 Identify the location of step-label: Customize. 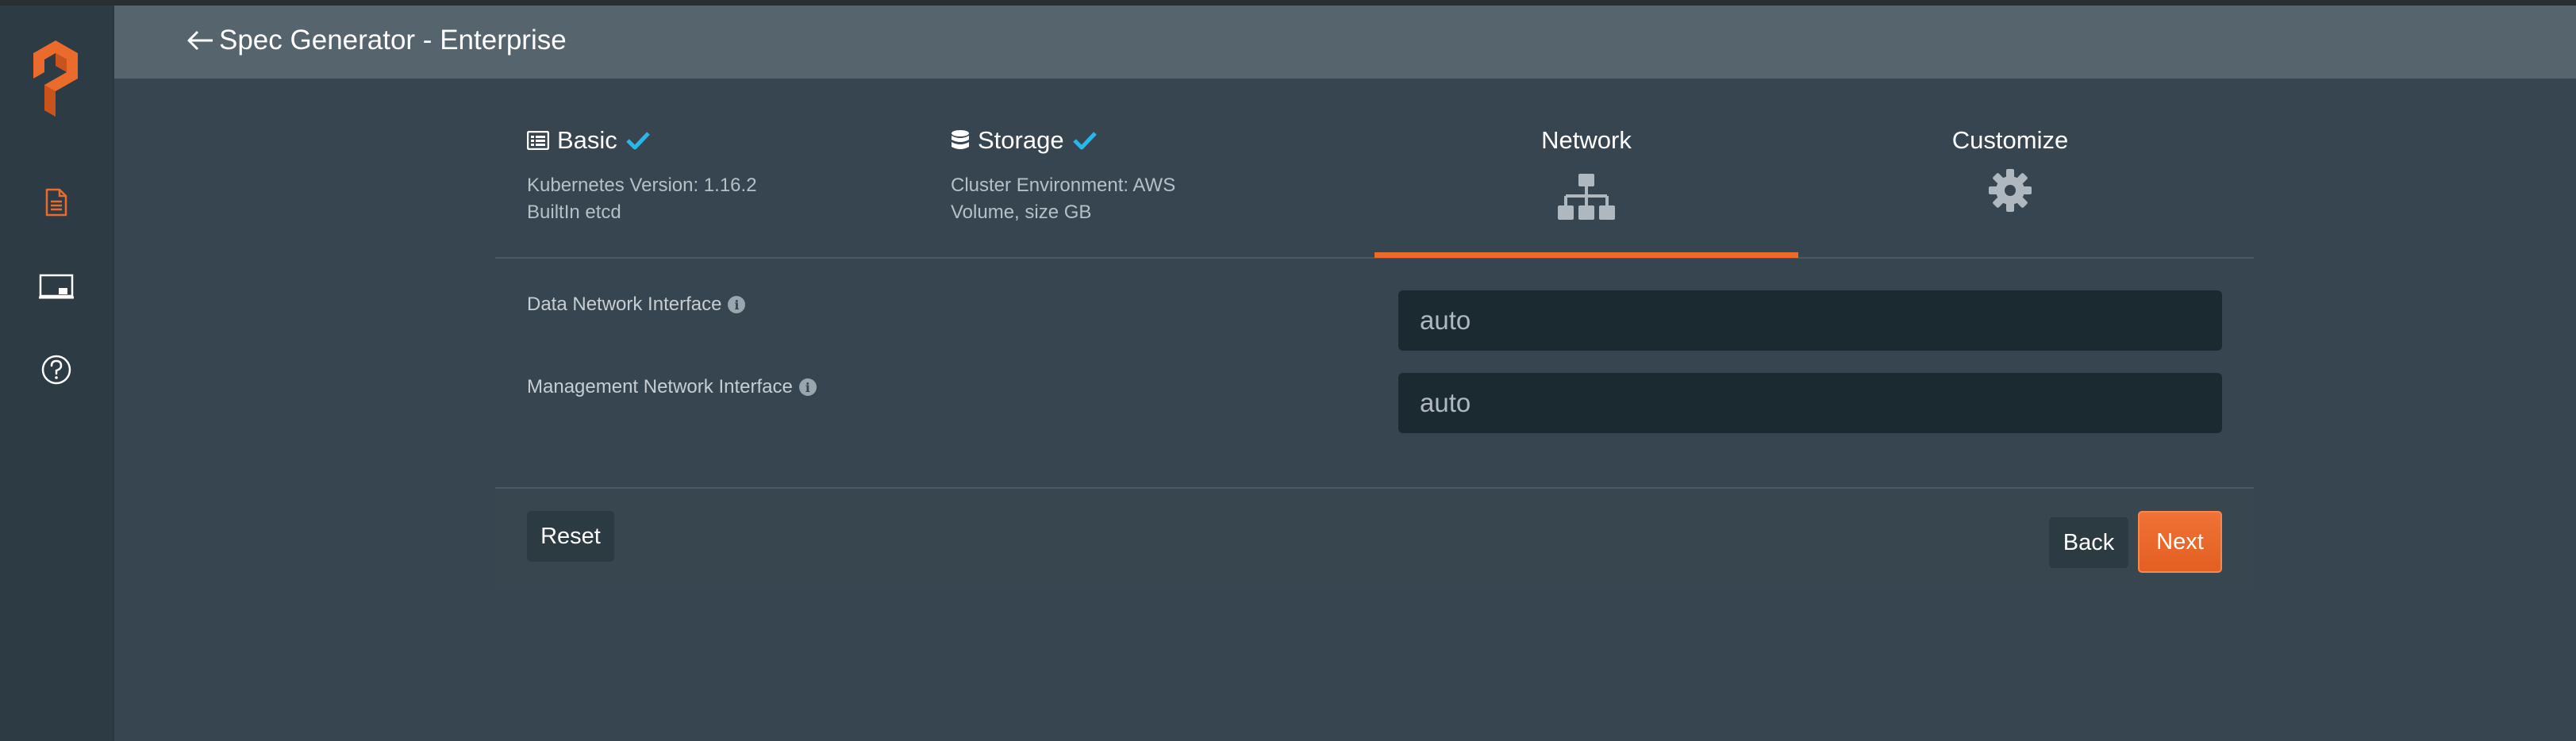
(2010, 140).